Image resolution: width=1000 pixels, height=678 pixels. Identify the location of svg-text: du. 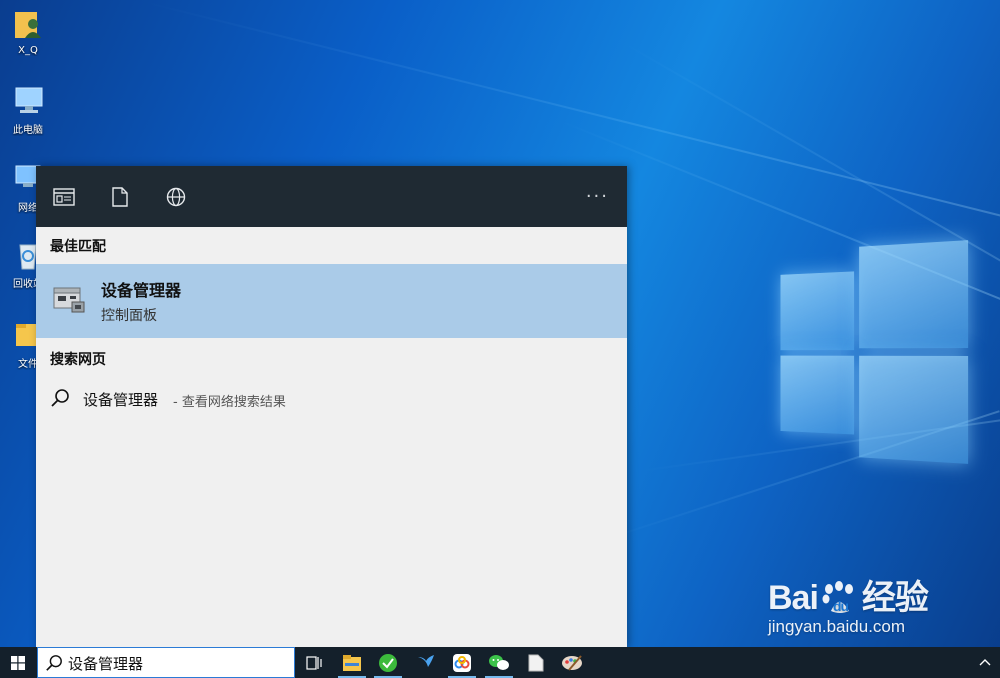
(841, 606).